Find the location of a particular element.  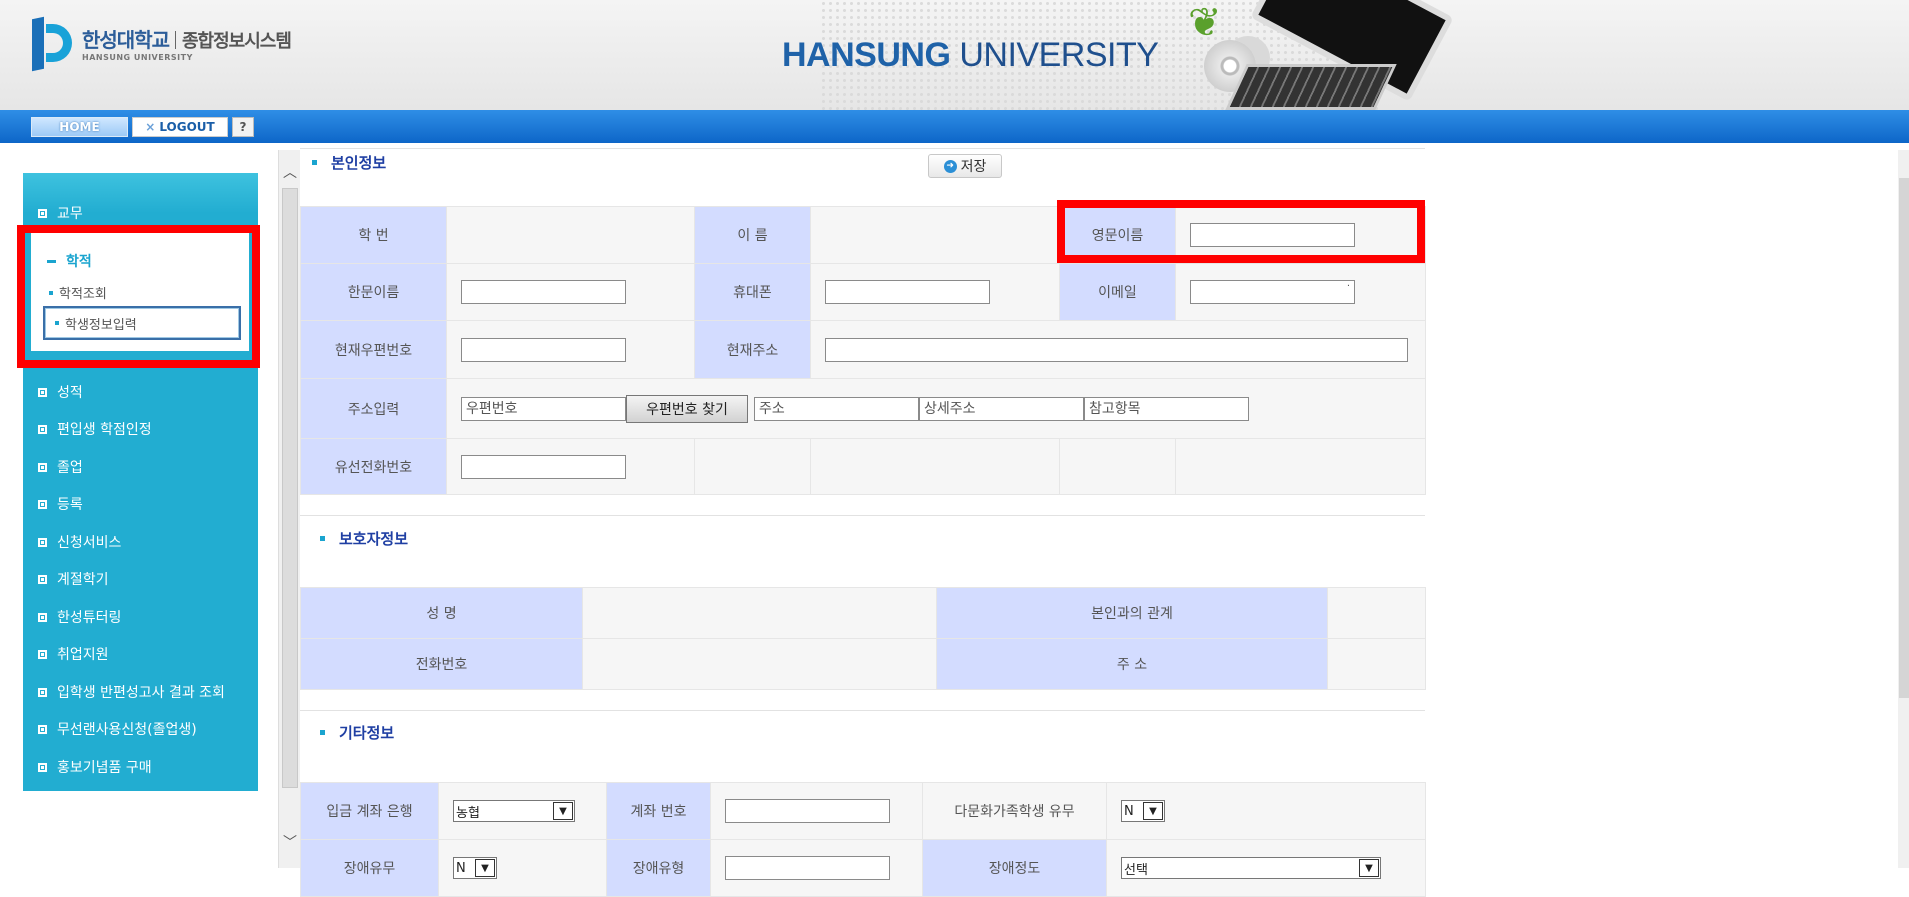

logo-text: 한성대학교 종합정보시스템 HANSUNG UNIVERSITY is located at coordinates (187, 43).